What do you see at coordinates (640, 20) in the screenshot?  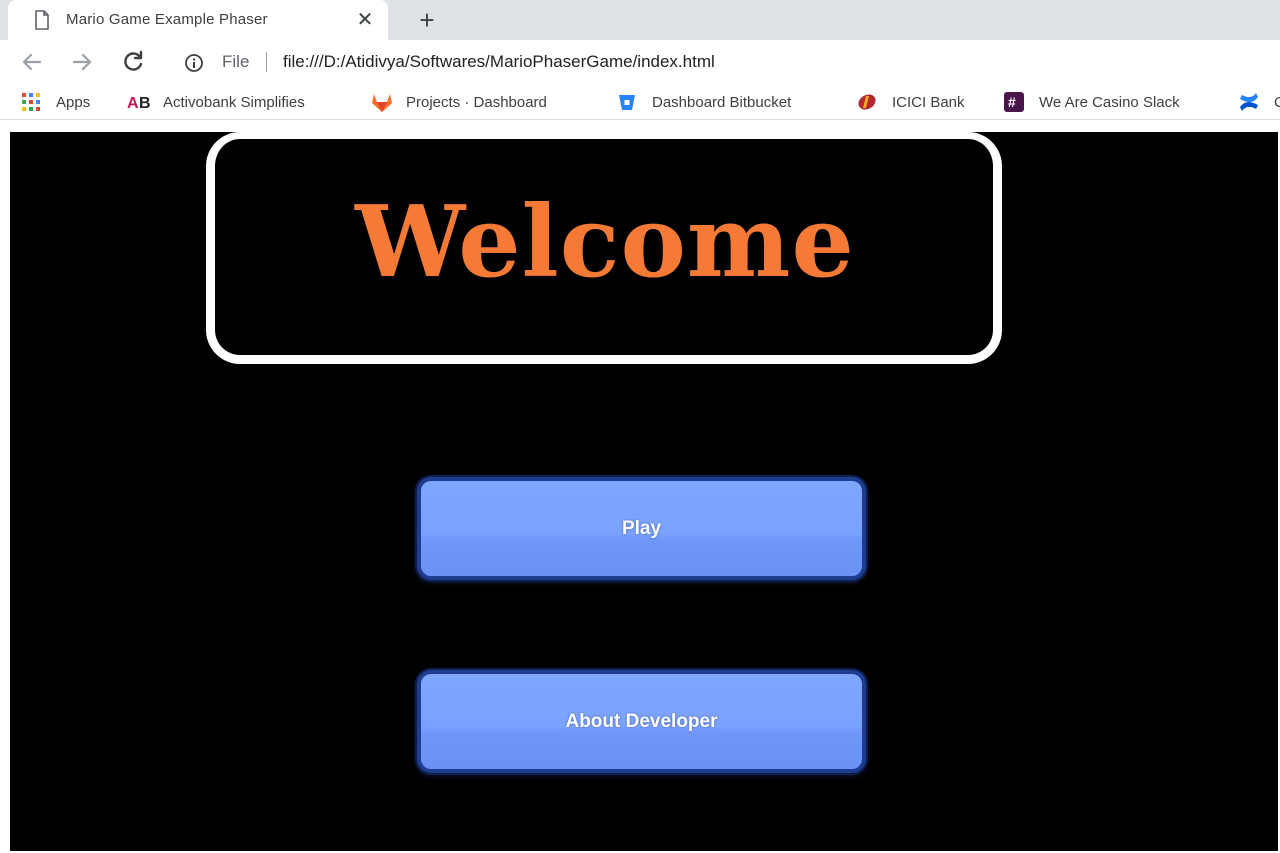 I see `tab-strip: Mario Game Example Phaser ✕ +` at bounding box center [640, 20].